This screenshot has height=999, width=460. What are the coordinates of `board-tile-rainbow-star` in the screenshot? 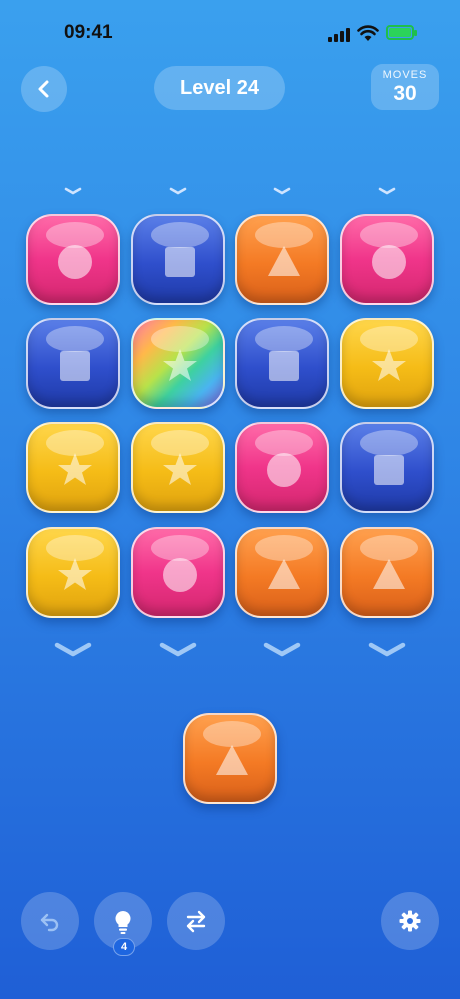 It's located at (178, 363).